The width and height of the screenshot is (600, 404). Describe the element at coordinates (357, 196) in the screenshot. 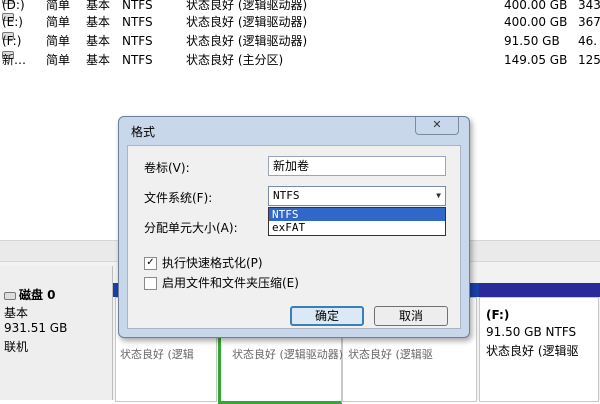

I see `file-system-select: NTFS ▼` at that location.